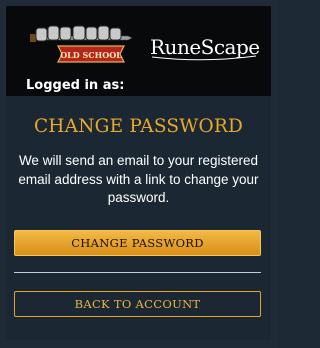 Image resolution: width=320 pixels, height=348 pixels. I want to click on divider, so click(137, 272).